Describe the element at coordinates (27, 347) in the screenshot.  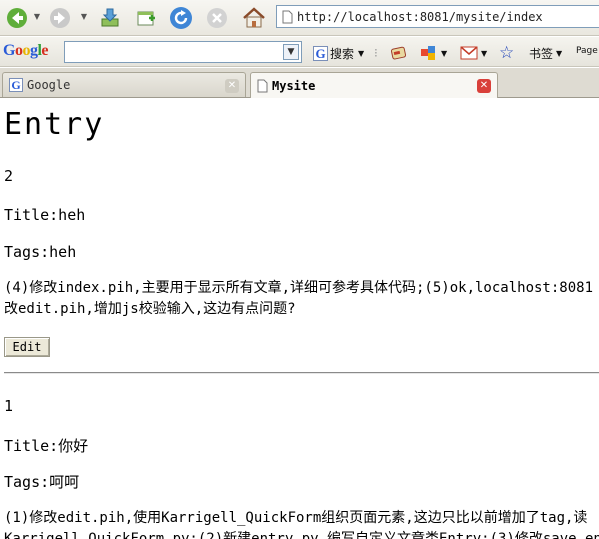
I see `edit-button: Edit` at that location.